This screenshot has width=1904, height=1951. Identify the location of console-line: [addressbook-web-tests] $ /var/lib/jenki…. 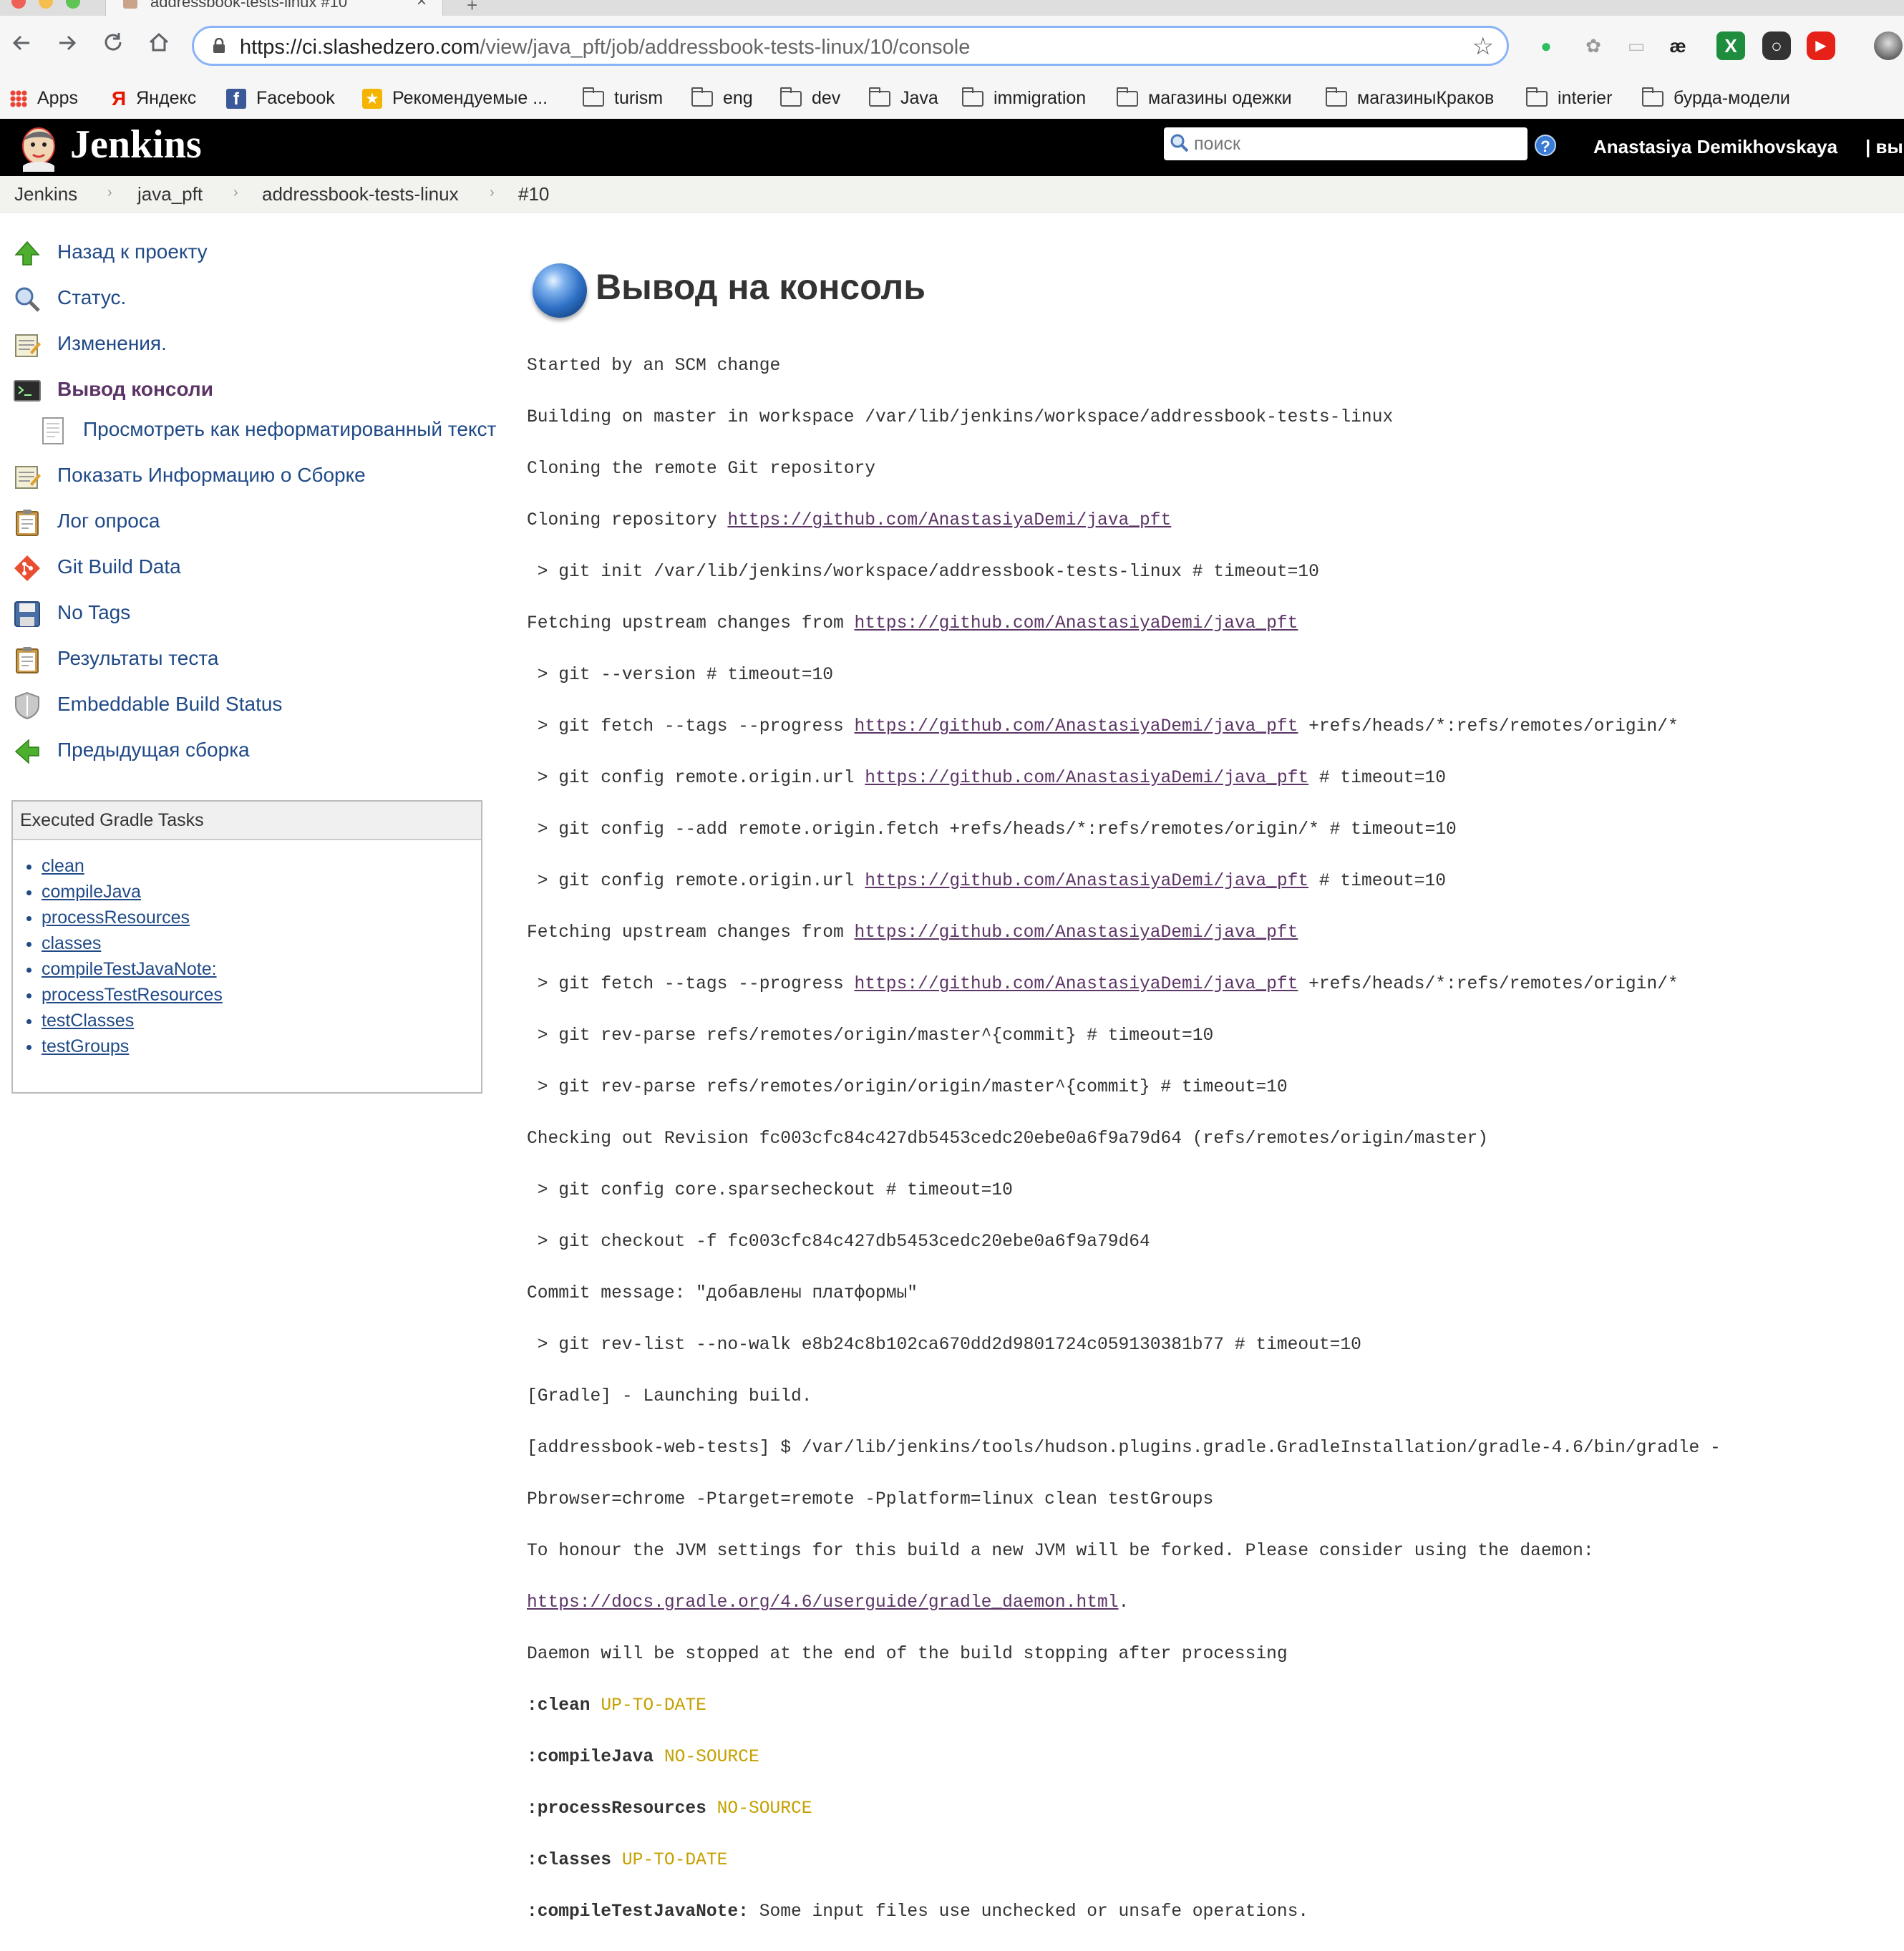
(1124, 1448).